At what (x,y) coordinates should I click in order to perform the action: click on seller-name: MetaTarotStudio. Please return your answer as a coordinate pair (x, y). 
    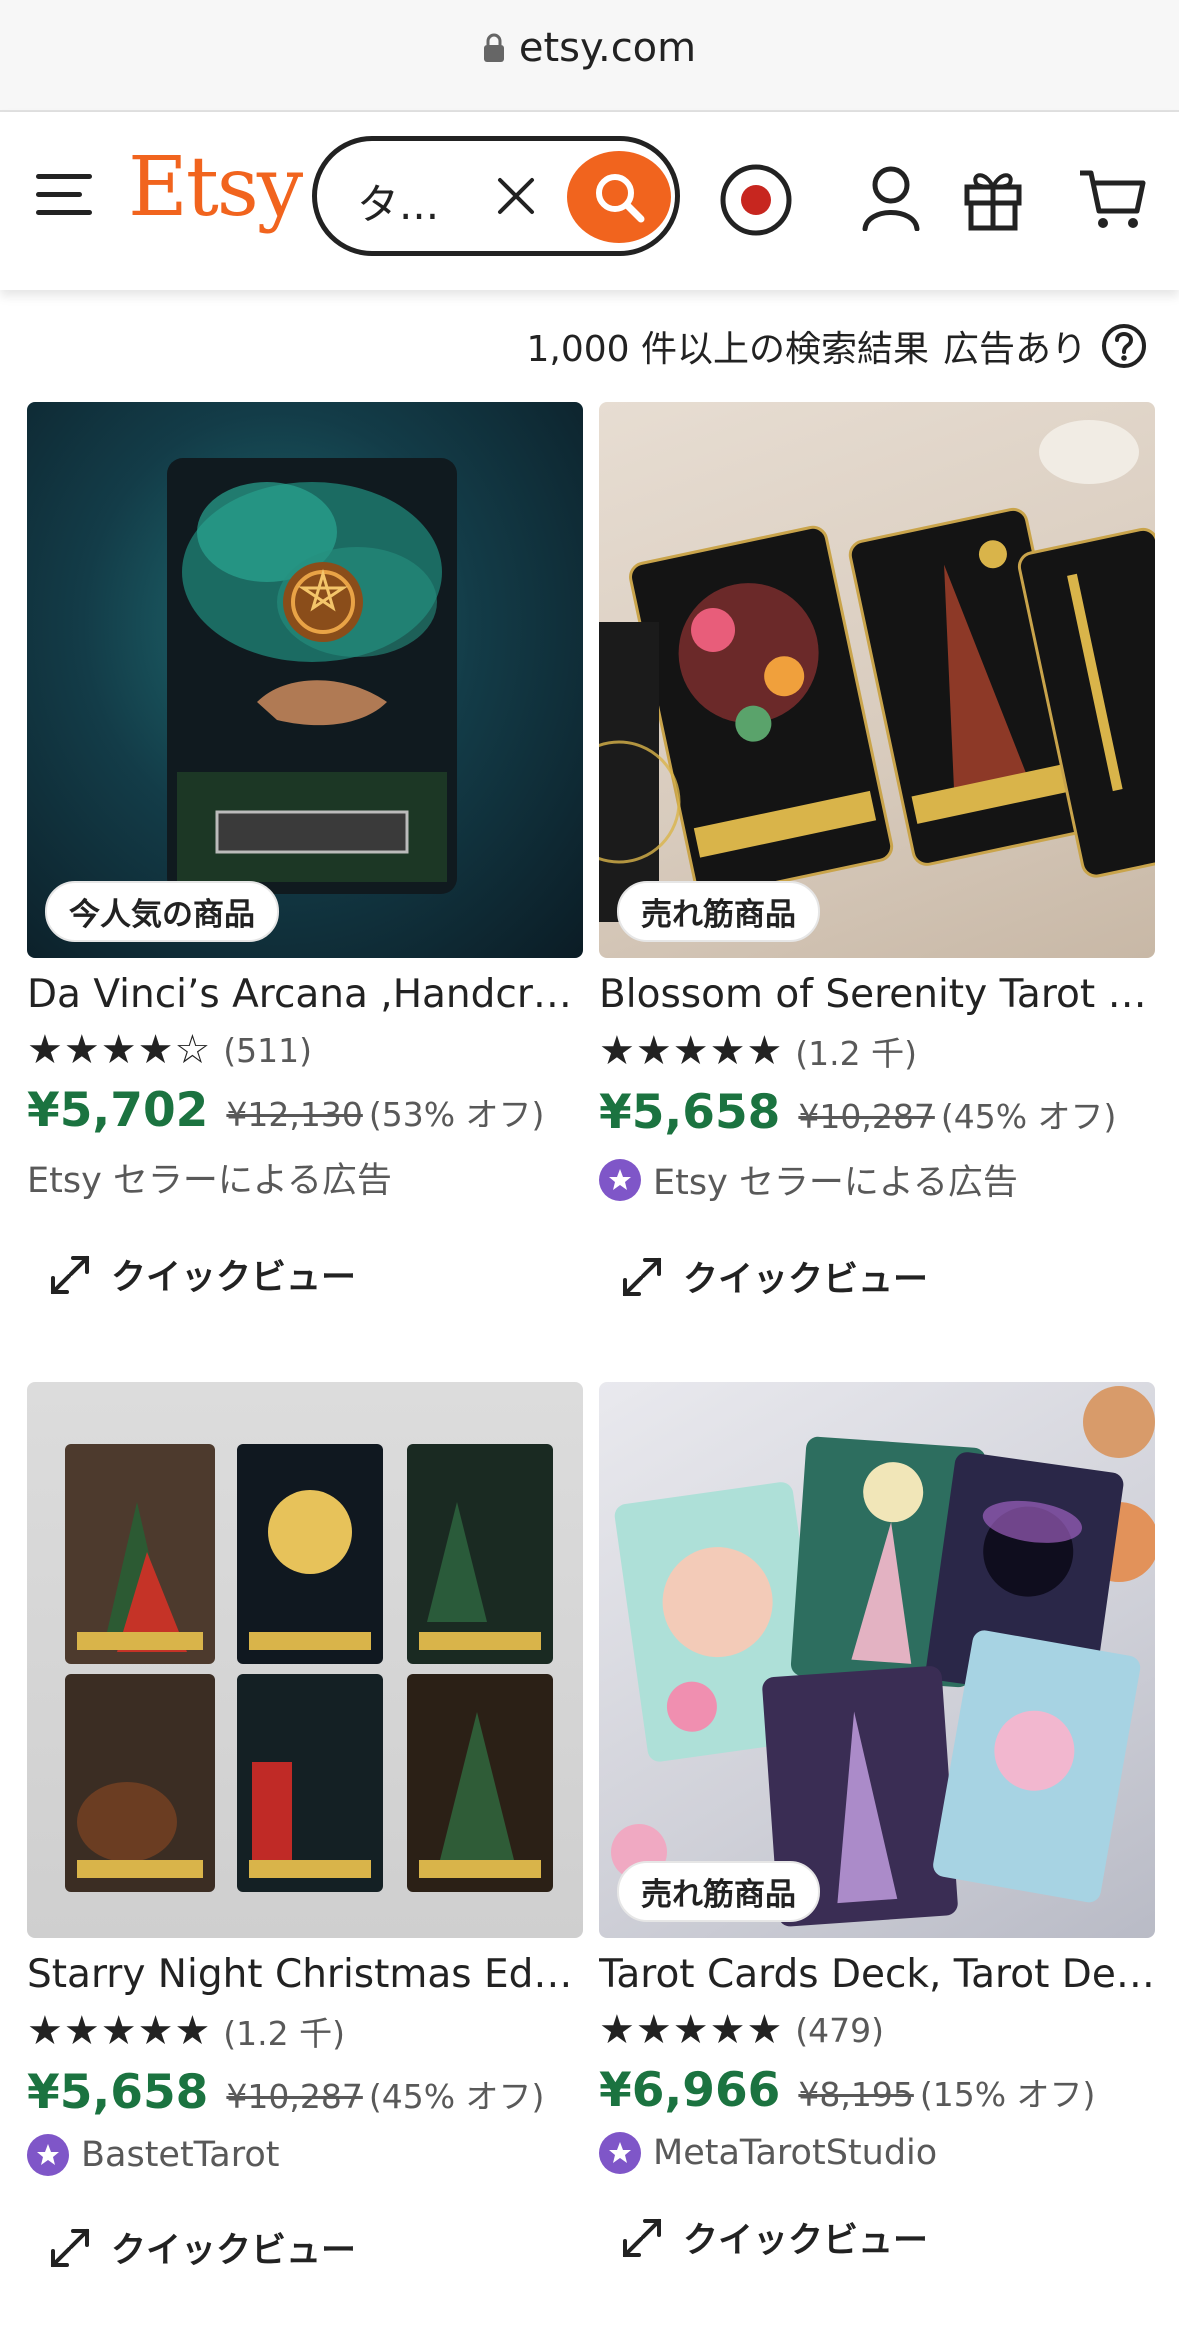
    Looking at the image, I should click on (795, 2153).